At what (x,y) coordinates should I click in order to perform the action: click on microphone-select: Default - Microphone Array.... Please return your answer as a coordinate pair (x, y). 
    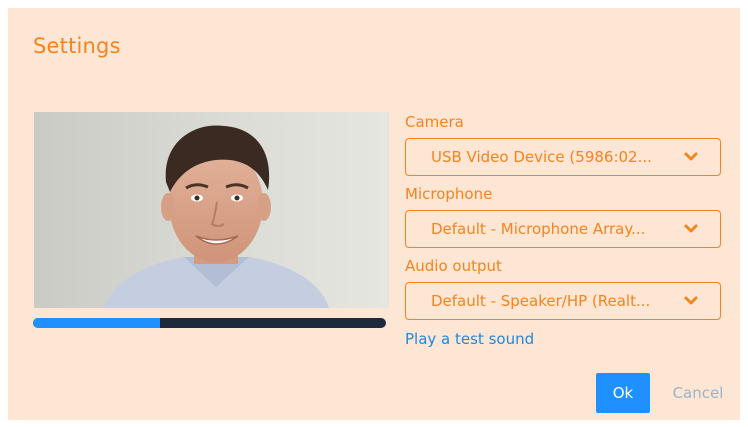
    Looking at the image, I should click on (563, 229).